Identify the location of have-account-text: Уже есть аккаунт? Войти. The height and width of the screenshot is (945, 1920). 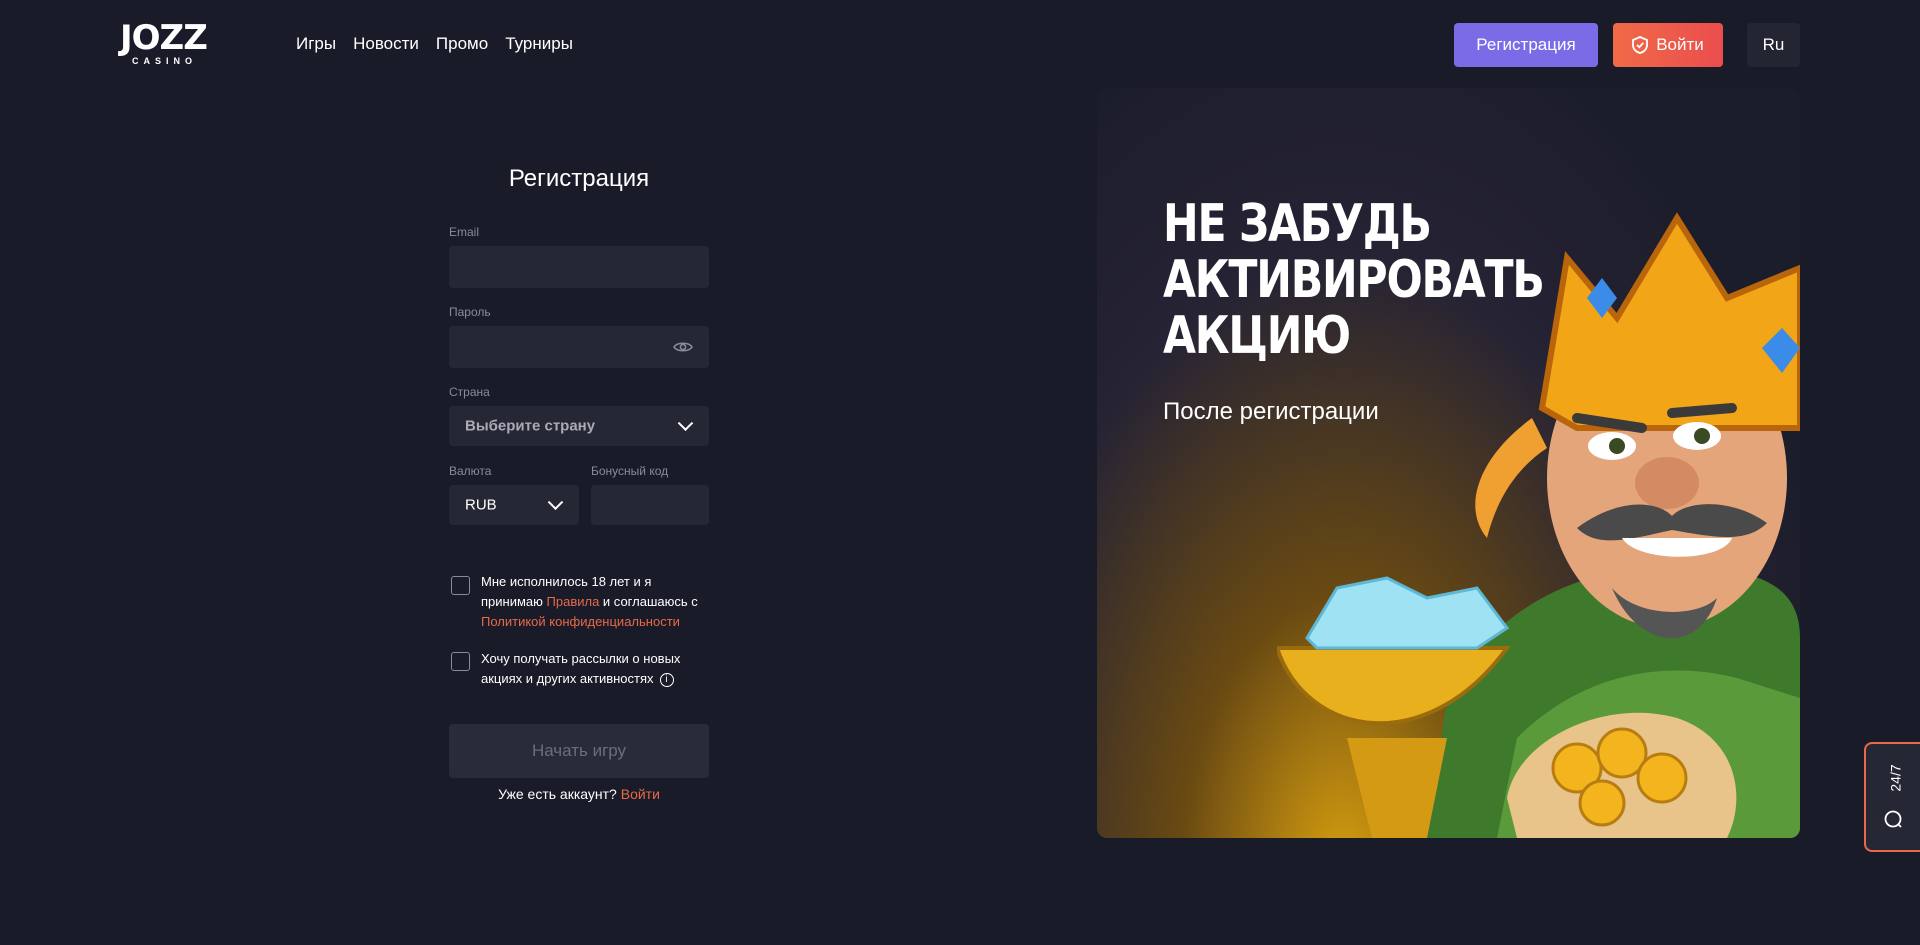
(579, 794).